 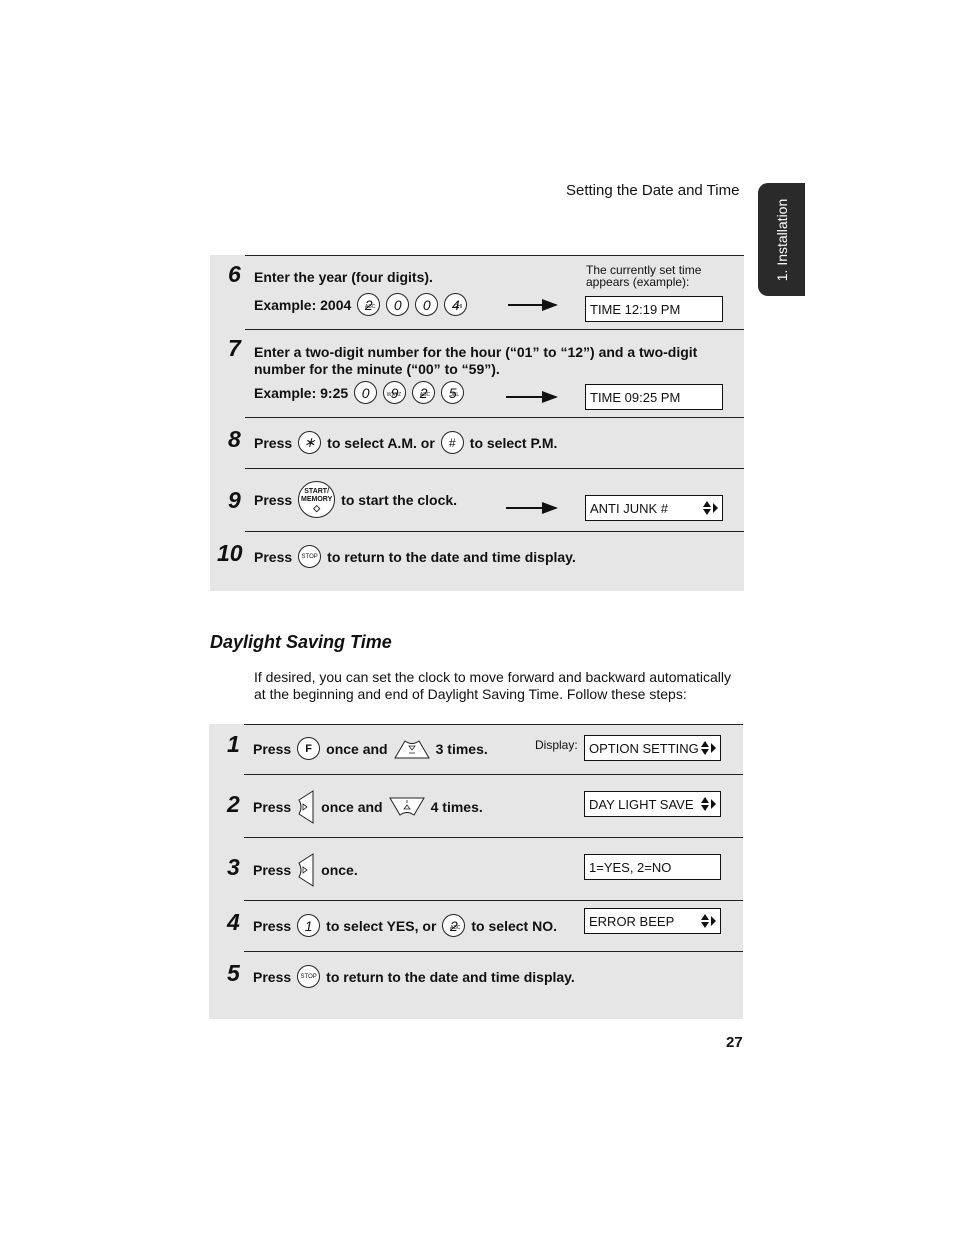 What do you see at coordinates (234, 500) in the screenshot?
I see `step-number: 9` at bounding box center [234, 500].